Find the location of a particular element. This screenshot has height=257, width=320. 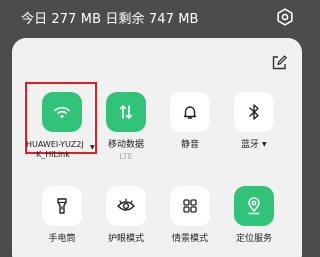

scene-mode-toggle is located at coordinates (190, 206).